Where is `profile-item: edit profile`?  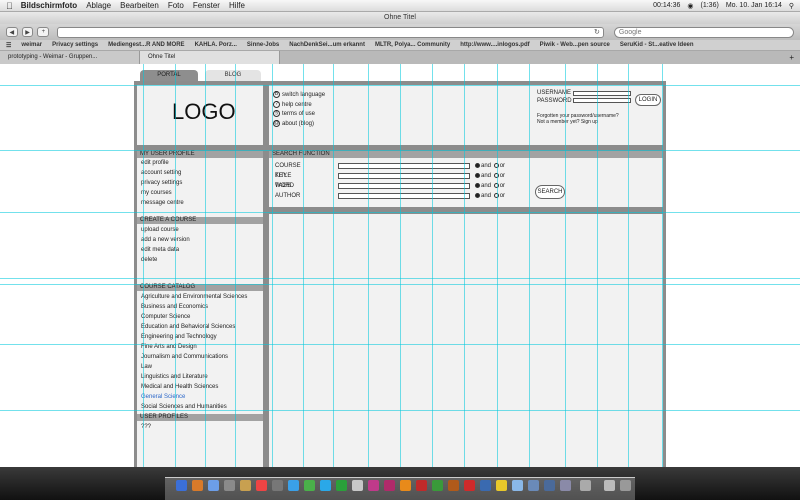 profile-item: edit profile is located at coordinates (162, 163).